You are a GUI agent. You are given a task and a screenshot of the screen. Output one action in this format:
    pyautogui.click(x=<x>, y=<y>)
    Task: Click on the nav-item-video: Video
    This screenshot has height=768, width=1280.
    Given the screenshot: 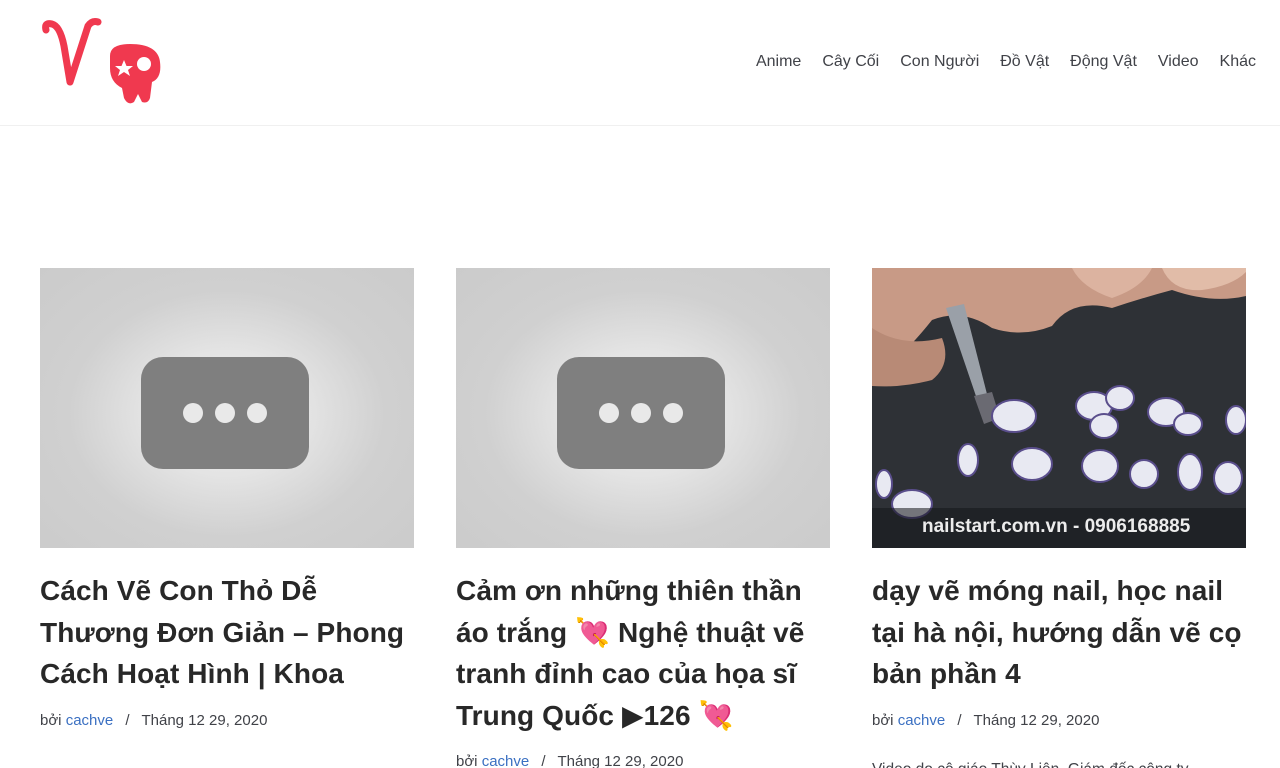 What is the action you would take?
    pyautogui.click(x=1178, y=62)
    